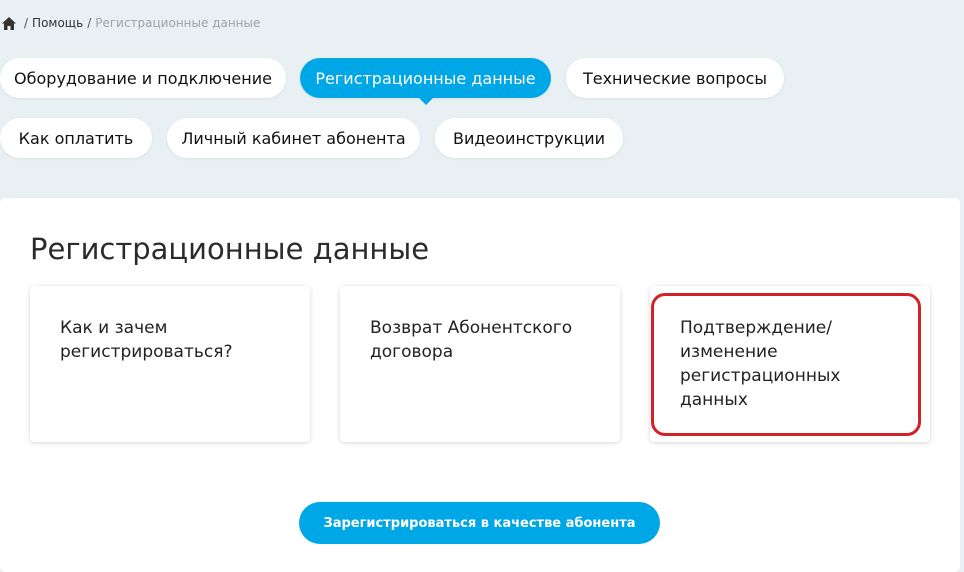  What do you see at coordinates (143, 78) in the screenshot?
I see `tab-equipment: Оборудование и подключение` at bounding box center [143, 78].